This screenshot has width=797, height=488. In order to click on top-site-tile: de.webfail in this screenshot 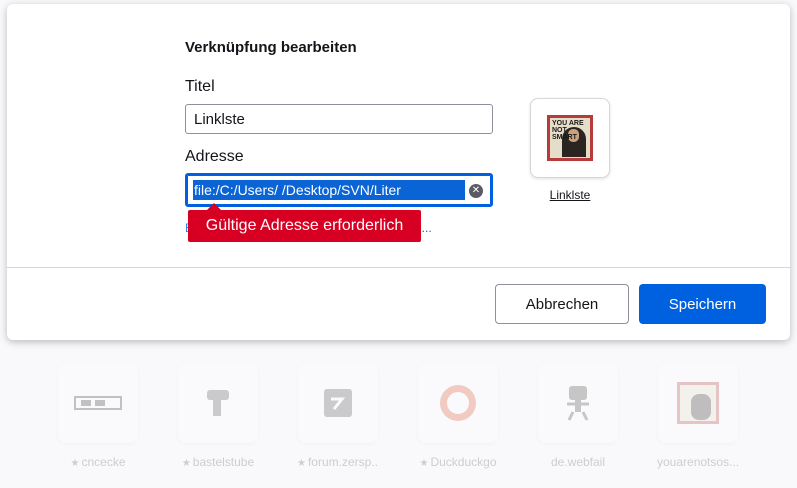, I will do `click(578, 416)`.